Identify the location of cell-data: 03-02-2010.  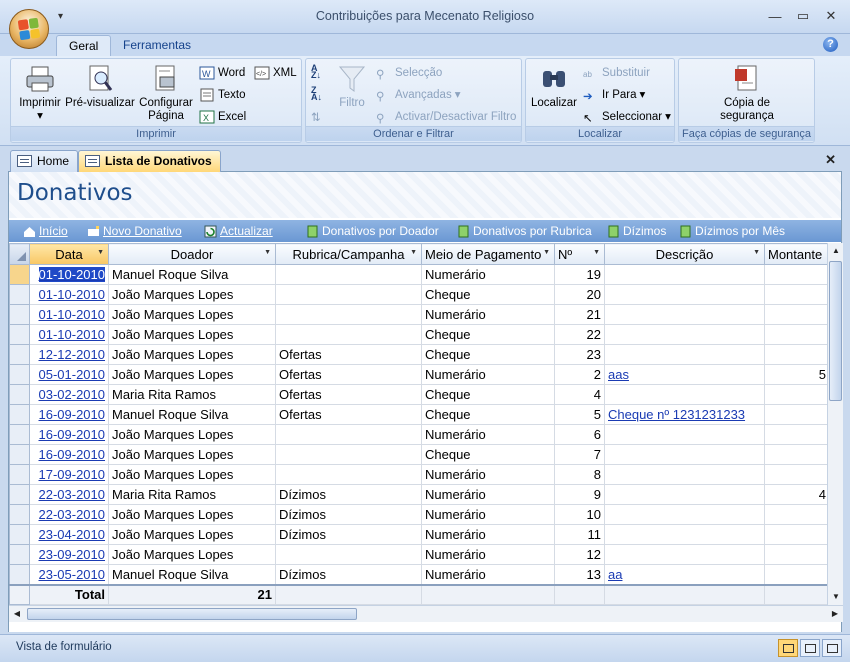
(69, 394).